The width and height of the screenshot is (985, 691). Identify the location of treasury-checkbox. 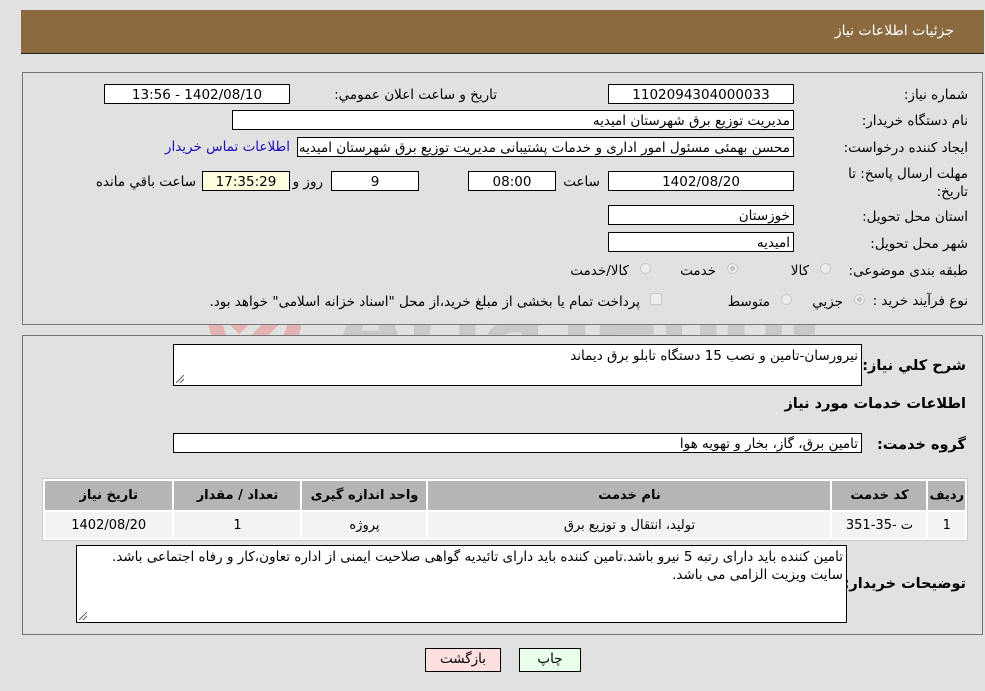
(656, 299).